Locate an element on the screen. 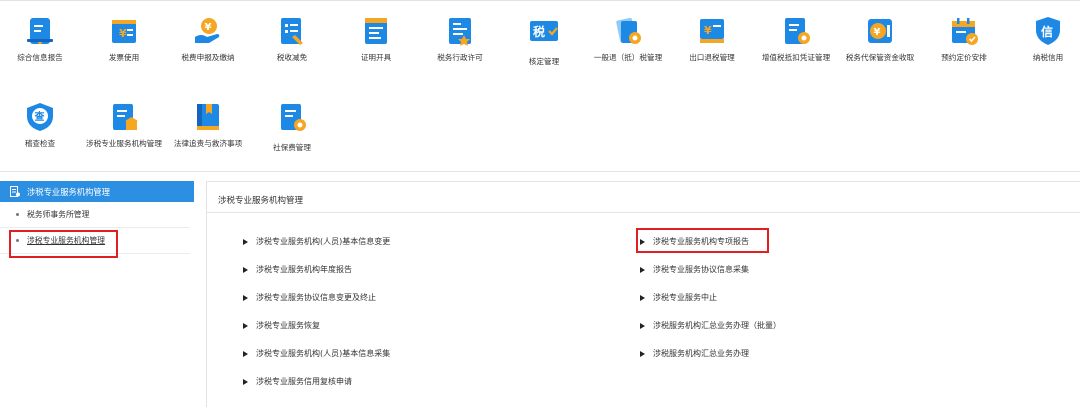  legal-book-icon is located at coordinates (208, 117).